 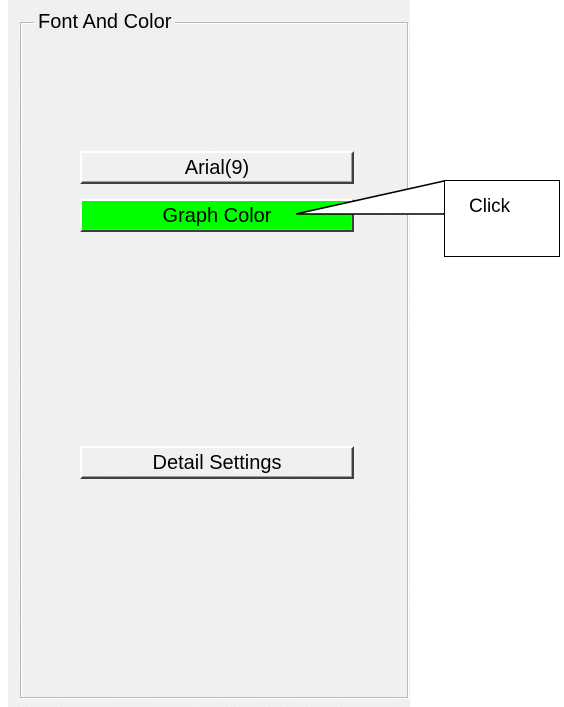 I want to click on graph-color-button: Graph Color, so click(x=217, y=215).